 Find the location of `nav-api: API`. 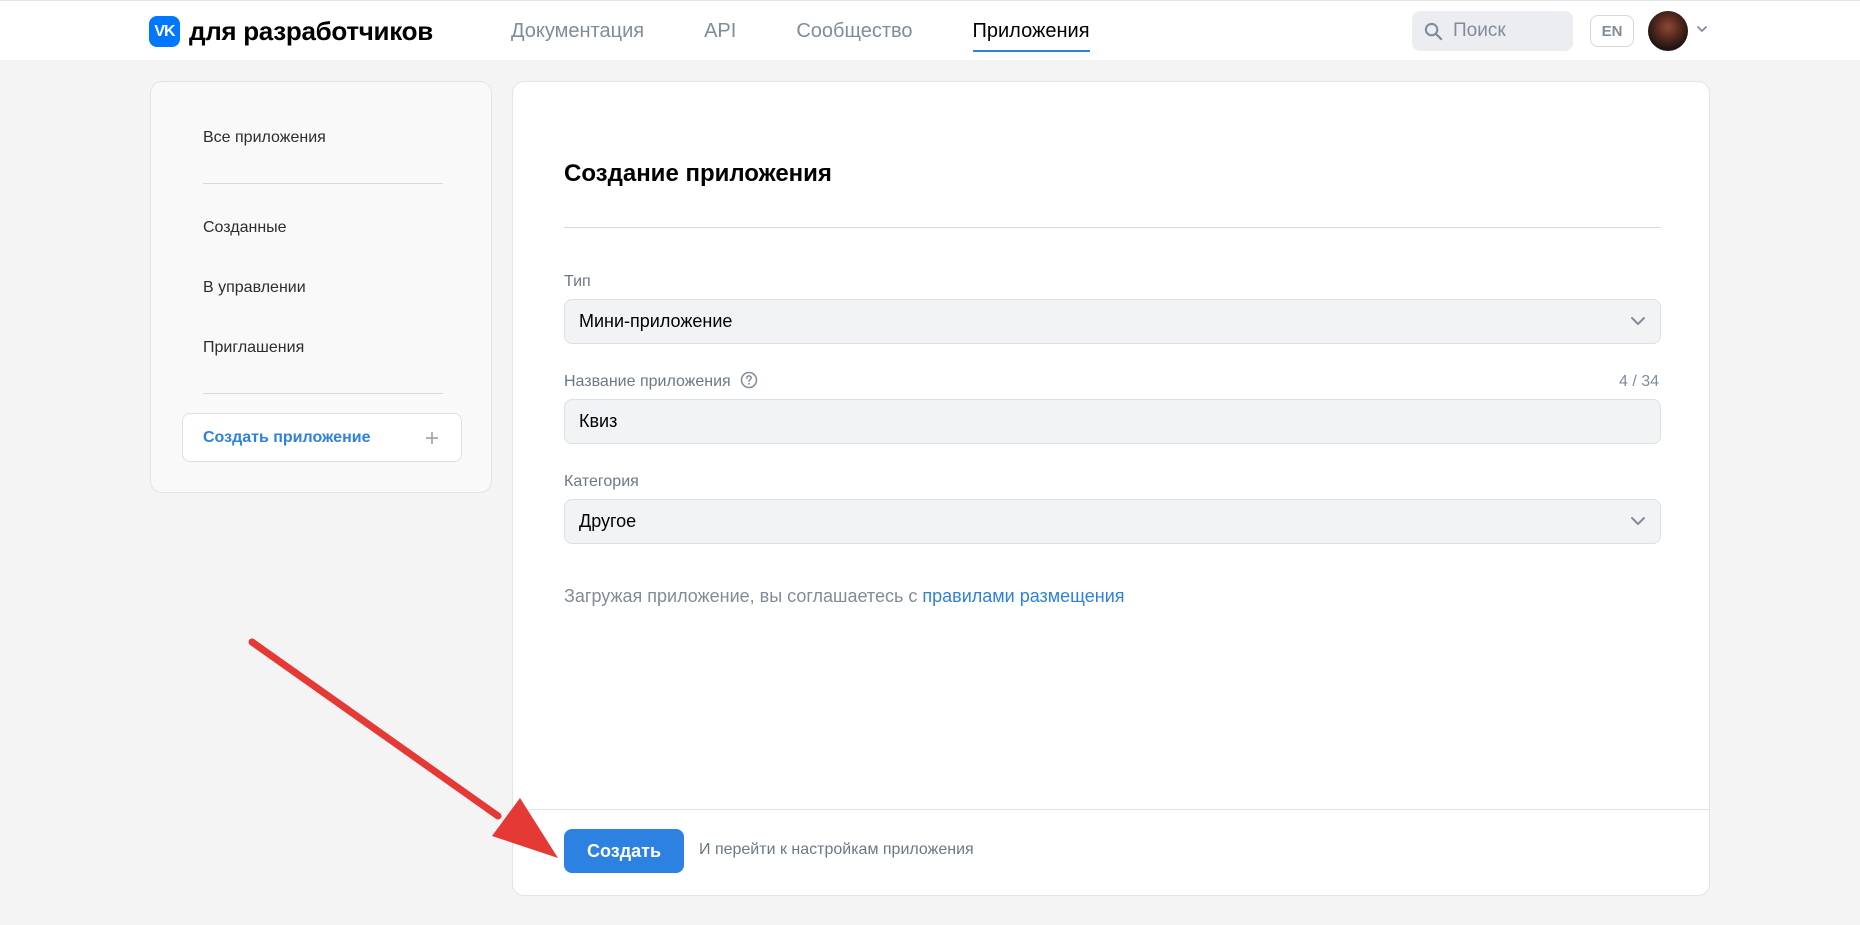

nav-api: API is located at coordinates (720, 31).